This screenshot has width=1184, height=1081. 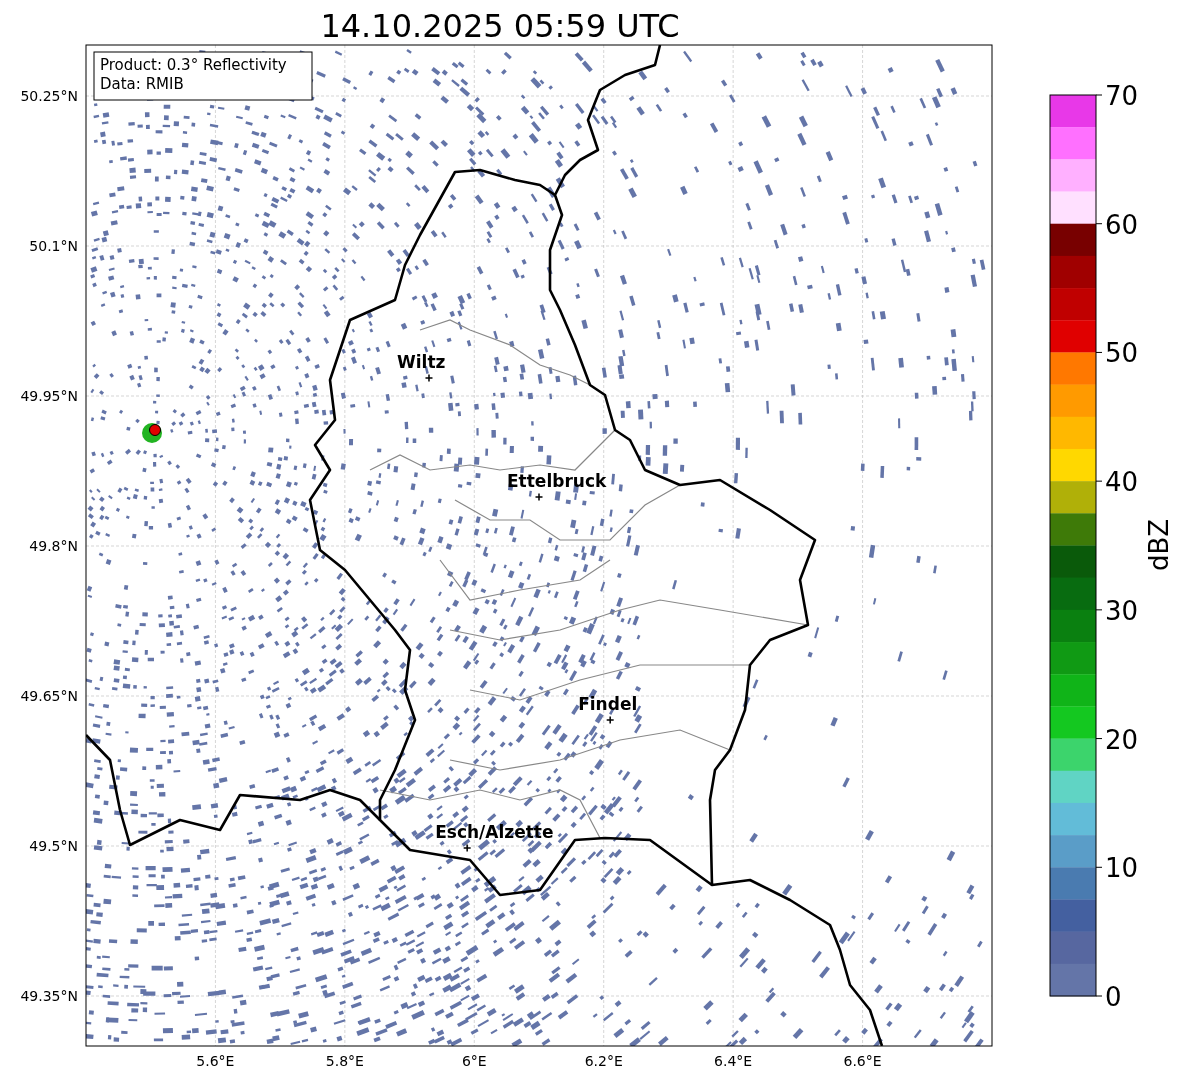 What do you see at coordinates (1122, 482) in the screenshot?
I see `colorbar-tick-label: 40` at bounding box center [1122, 482].